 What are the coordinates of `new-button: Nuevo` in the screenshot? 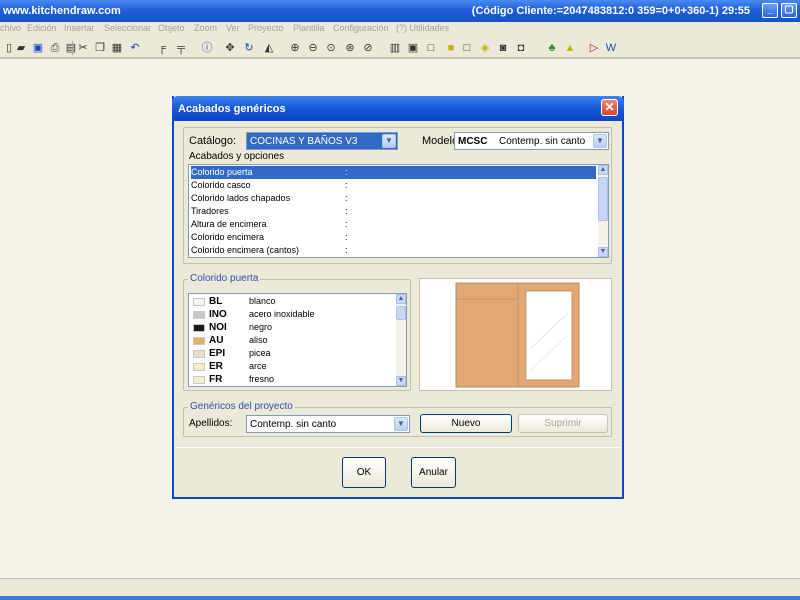 It's located at (466, 423).